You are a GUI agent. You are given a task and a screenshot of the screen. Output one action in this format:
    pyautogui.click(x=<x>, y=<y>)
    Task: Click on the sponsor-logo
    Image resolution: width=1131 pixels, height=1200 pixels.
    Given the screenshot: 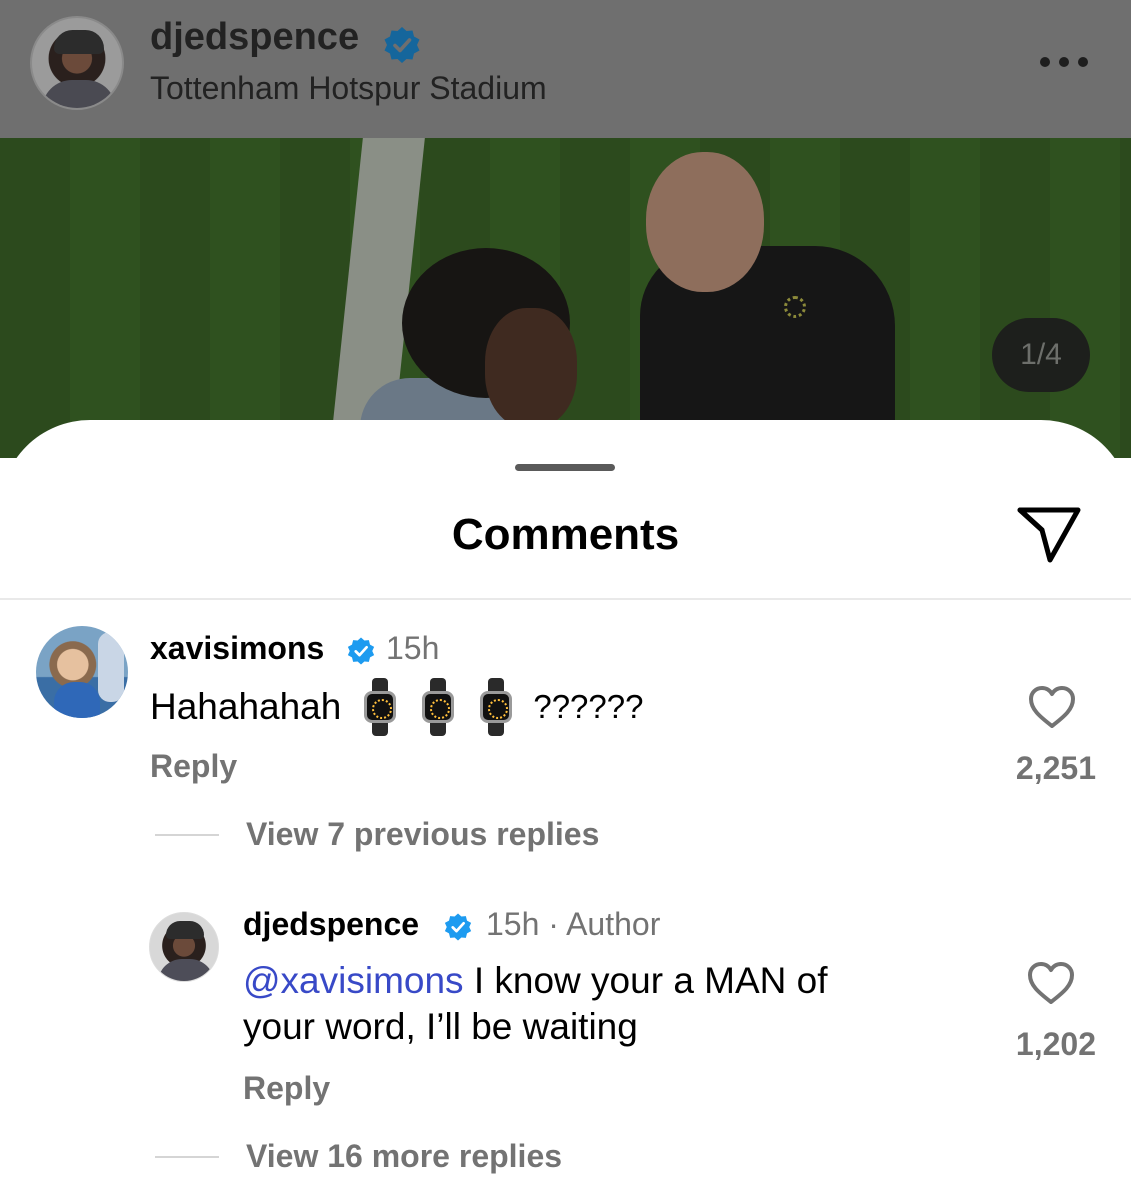 What is the action you would take?
    pyautogui.click(x=795, y=307)
    